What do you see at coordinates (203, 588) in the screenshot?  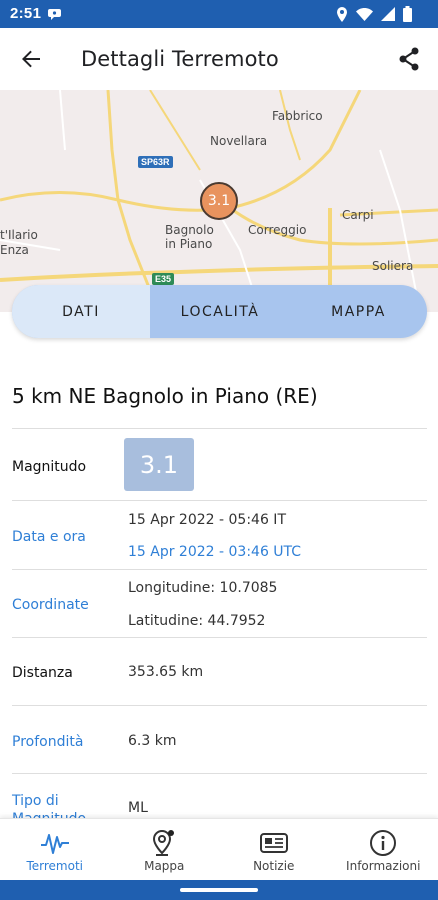 I see `longitude-value: Longitudine: 10.7085` at bounding box center [203, 588].